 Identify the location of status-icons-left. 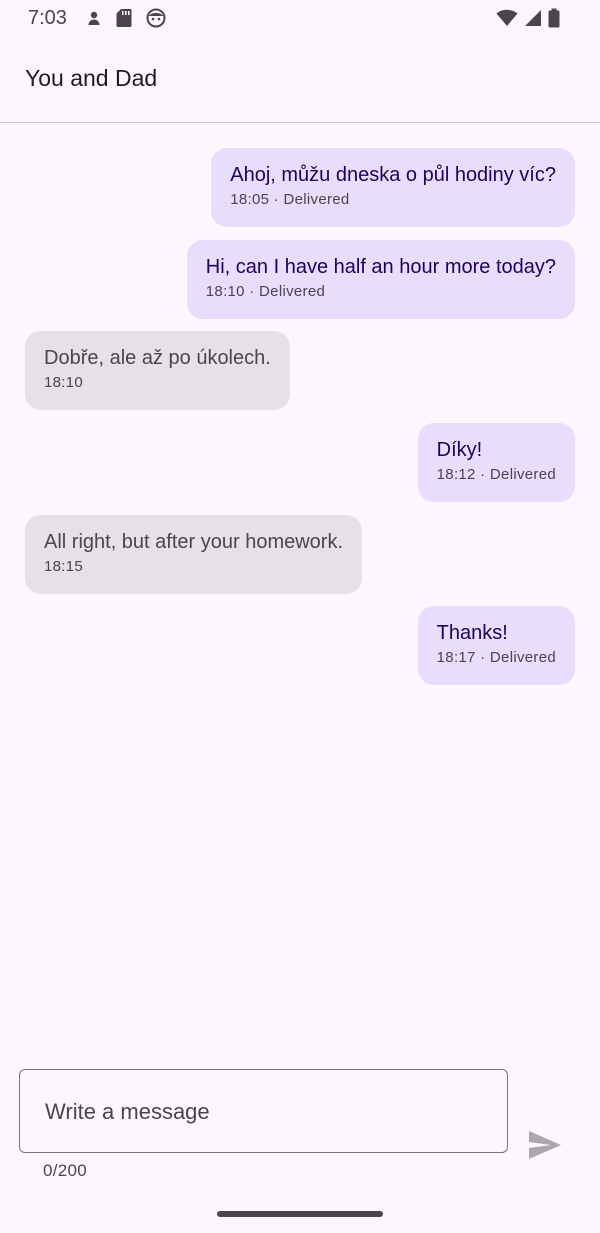
(126, 20).